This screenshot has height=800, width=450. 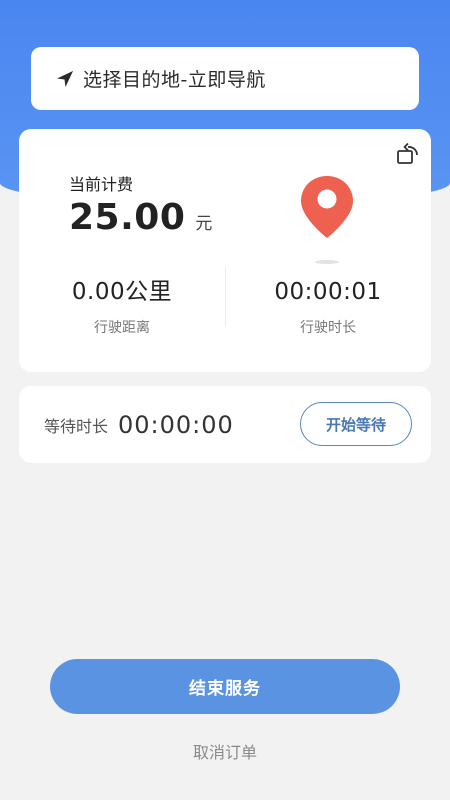 I want to click on start-waiting-button: 开始等待, so click(x=356, y=424).